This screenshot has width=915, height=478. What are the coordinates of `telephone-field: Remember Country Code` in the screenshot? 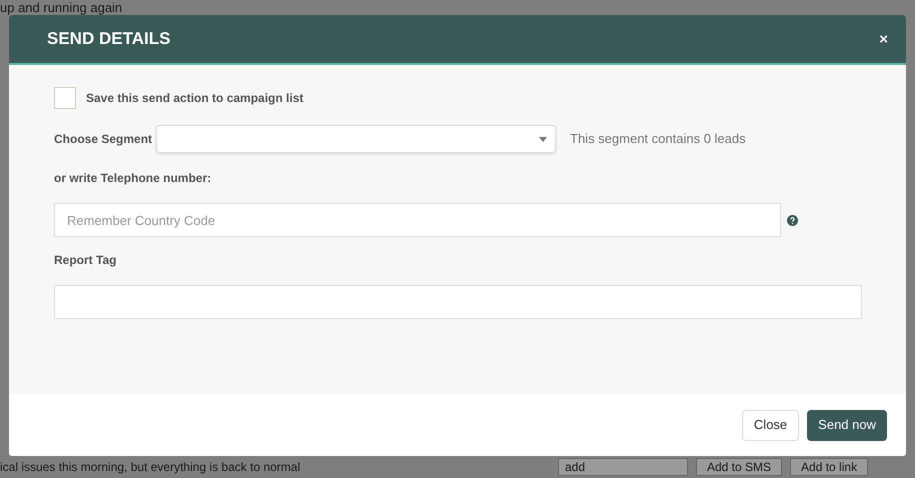 It's located at (417, 220).